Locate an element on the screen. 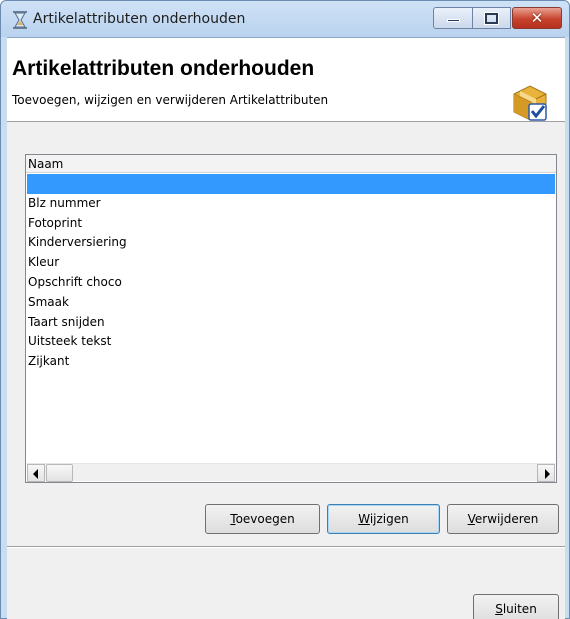 Image resolution: width=570 pixels, height=619 pixels. delete-button-label: erwijderen is located at coordinates (506, 519).